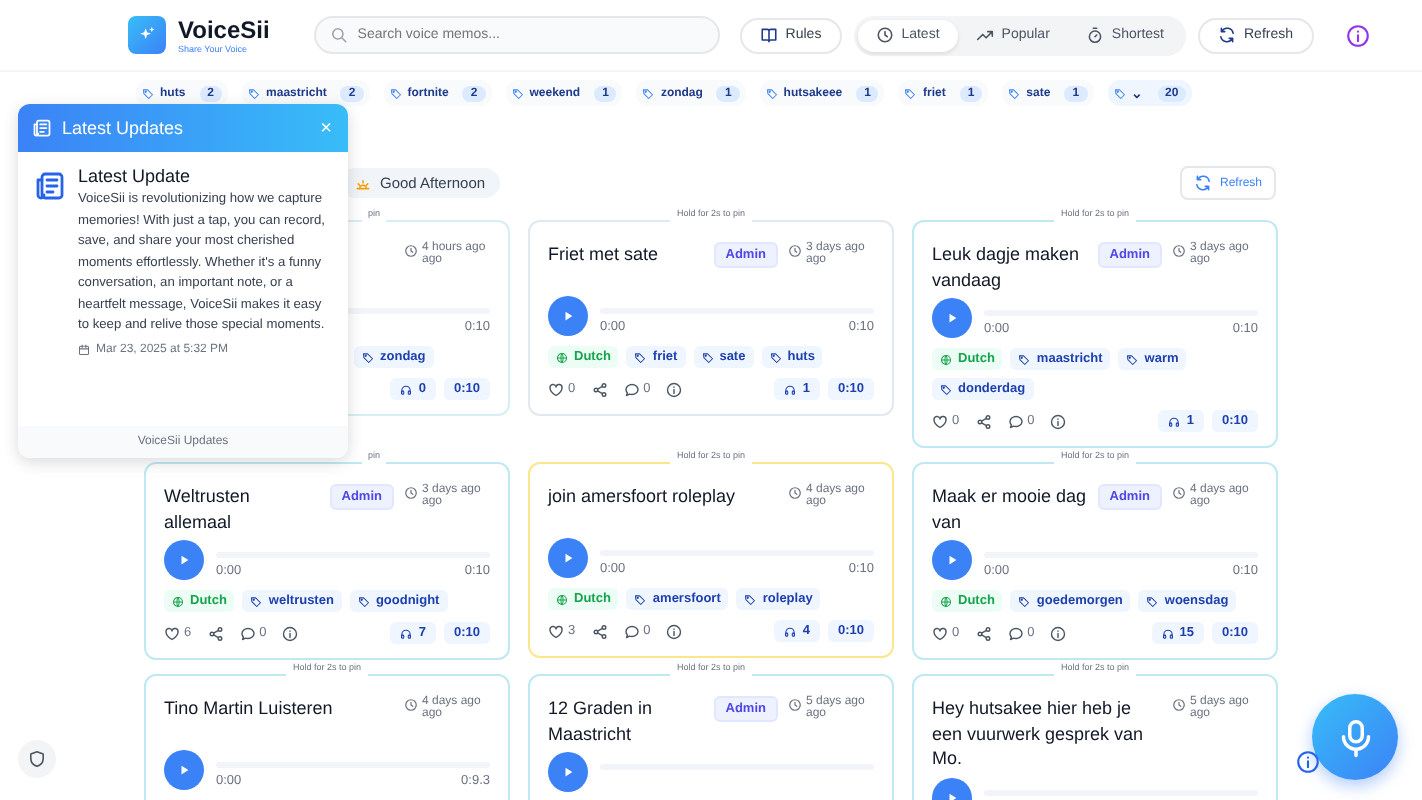  I want to click on memo-title: join amersfoort roleplay, so click(643, 496).